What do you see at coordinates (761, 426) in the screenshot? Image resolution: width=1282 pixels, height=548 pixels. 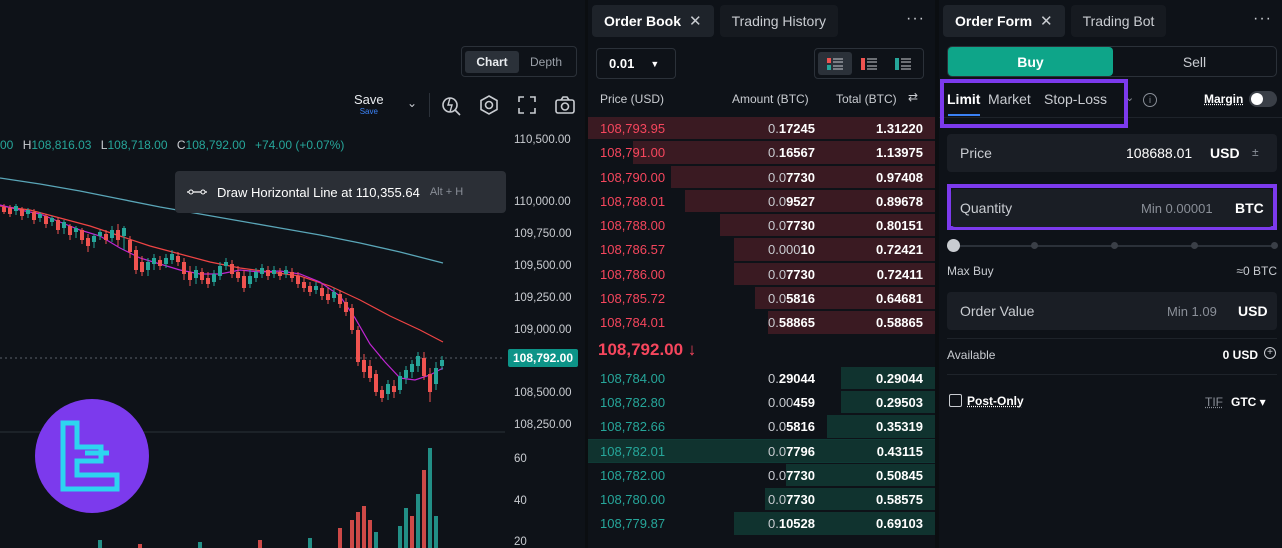 I see `bid-row: 108,782.66 0.05816 0.35319` at bounding box center [761, 426].